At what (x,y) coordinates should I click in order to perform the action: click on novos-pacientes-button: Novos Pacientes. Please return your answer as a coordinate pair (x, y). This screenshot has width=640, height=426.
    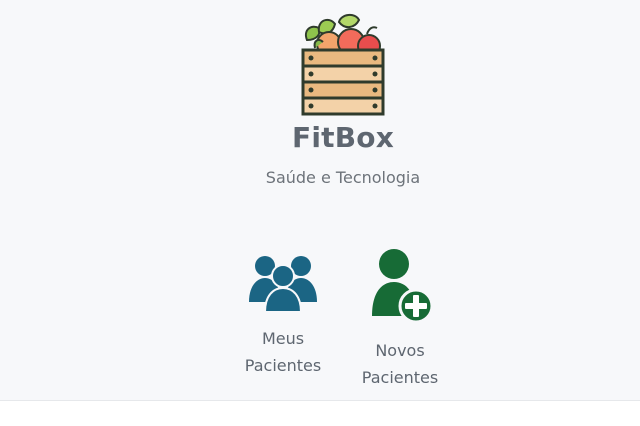
    Looking at the image, I should click on (400, 319).